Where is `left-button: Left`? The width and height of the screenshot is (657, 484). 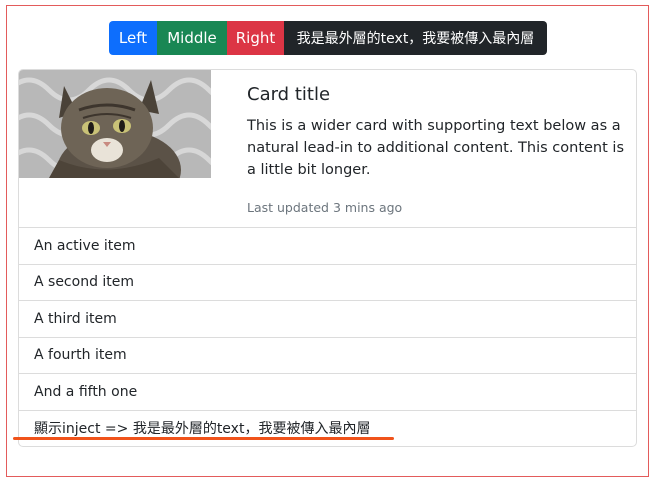
left-button: Left is located at coordinates (133, 38).